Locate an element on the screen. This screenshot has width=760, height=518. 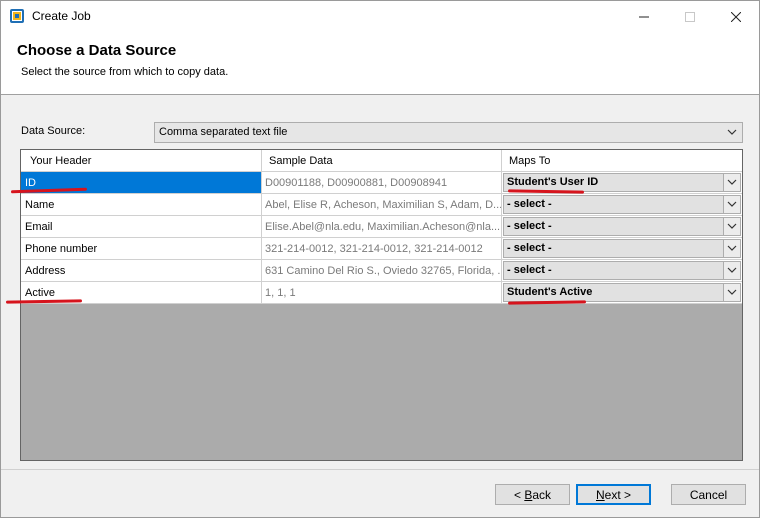
minimize-button is located at coordinates (644, 16).